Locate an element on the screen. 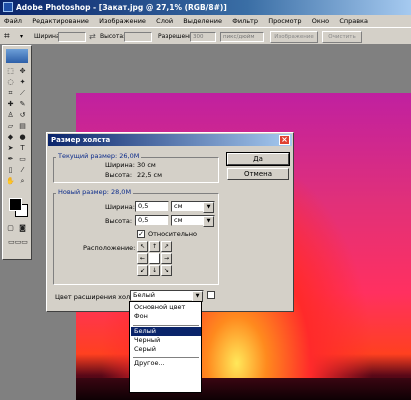 This screenshot has height=400, width=411. screen-mode-icons: ▭▭▭ is located at coordinates (18, 242).